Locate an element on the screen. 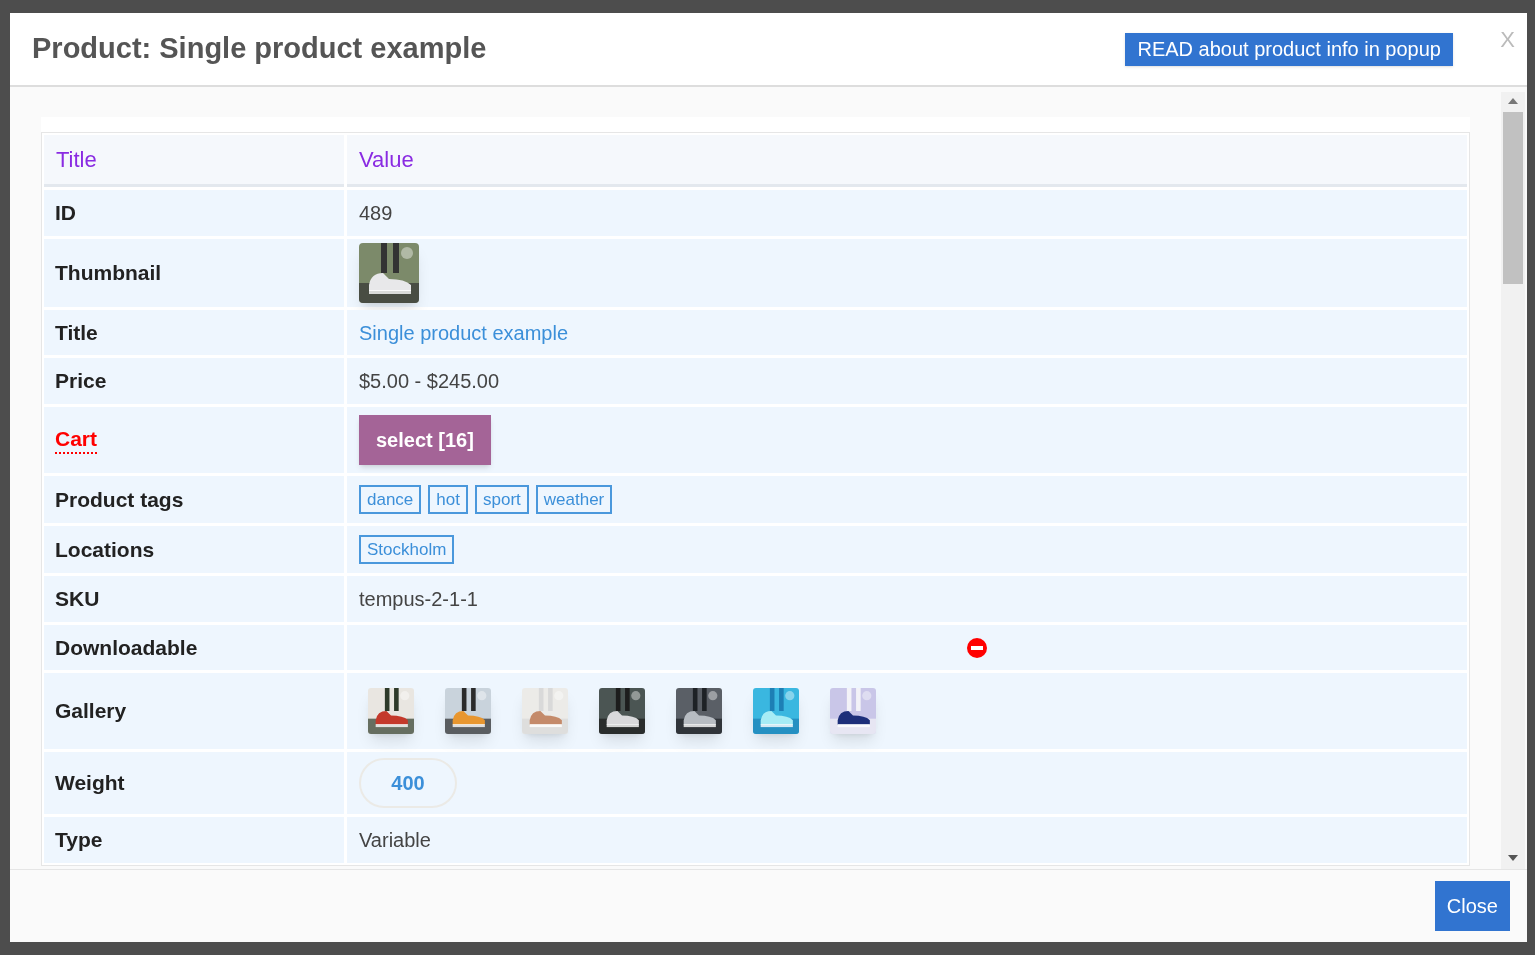 Image resolution: width=1535 pixels, height=955 pixels. row-label: ID is located at coordinates (65, 213).